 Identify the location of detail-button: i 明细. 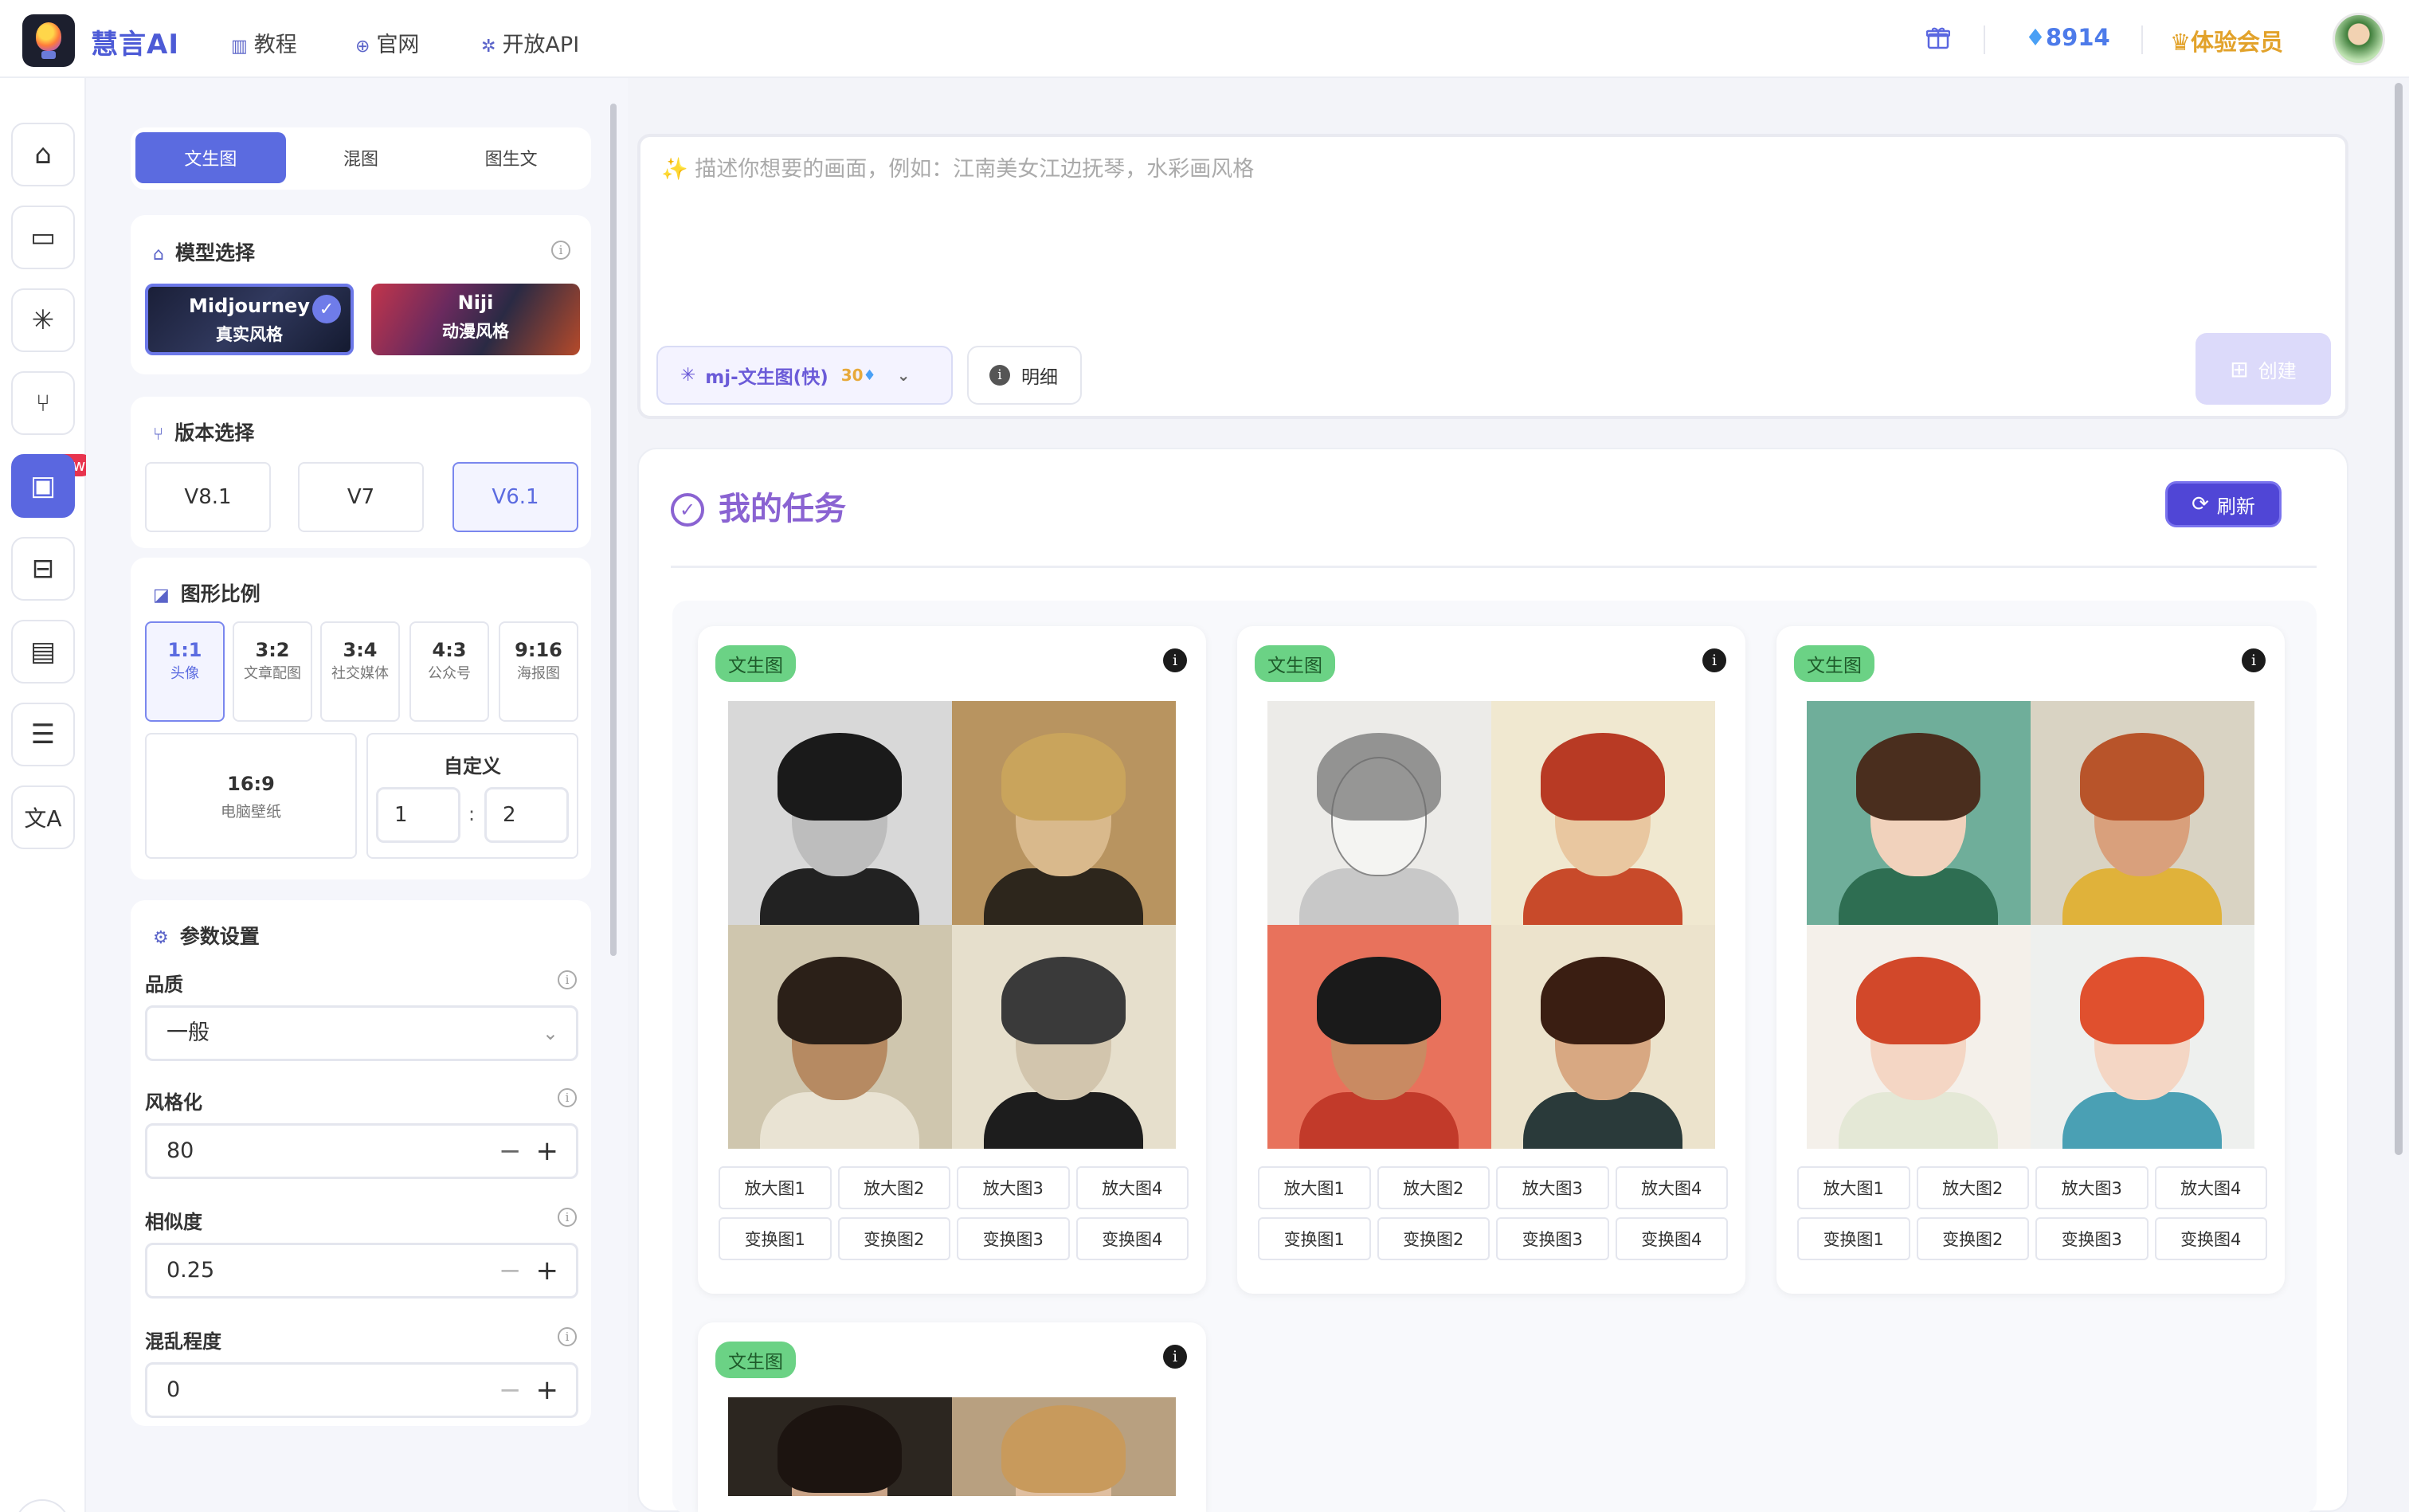
(1024, 376).